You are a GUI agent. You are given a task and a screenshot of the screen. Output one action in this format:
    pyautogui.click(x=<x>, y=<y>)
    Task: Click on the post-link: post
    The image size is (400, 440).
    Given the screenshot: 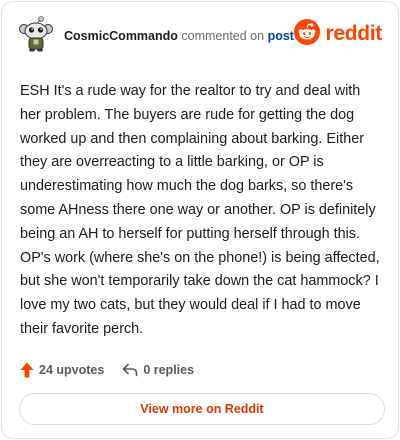 What is the action you would take?
    pyautogui.click(x=281, y=36)
    